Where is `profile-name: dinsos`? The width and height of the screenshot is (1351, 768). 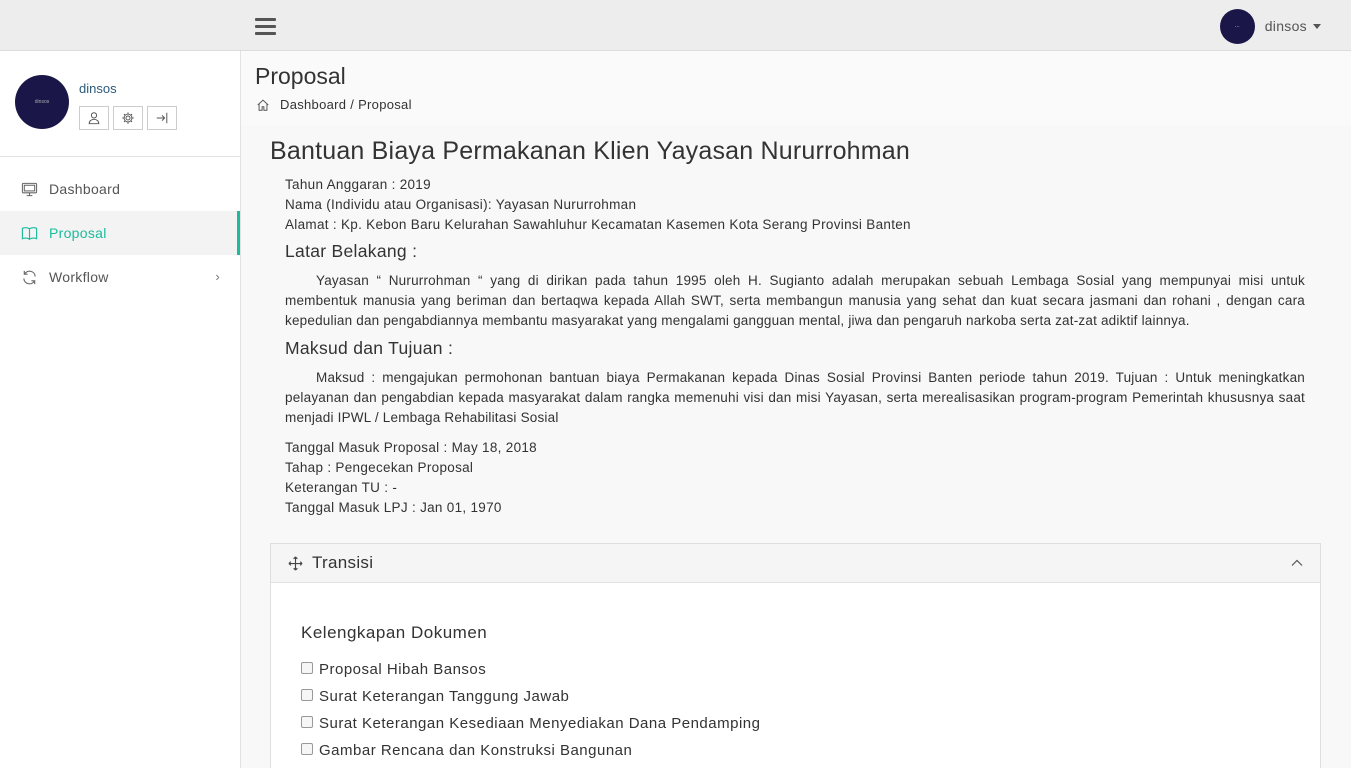 profile-name: dinsos is located at coordinates (98, 88).